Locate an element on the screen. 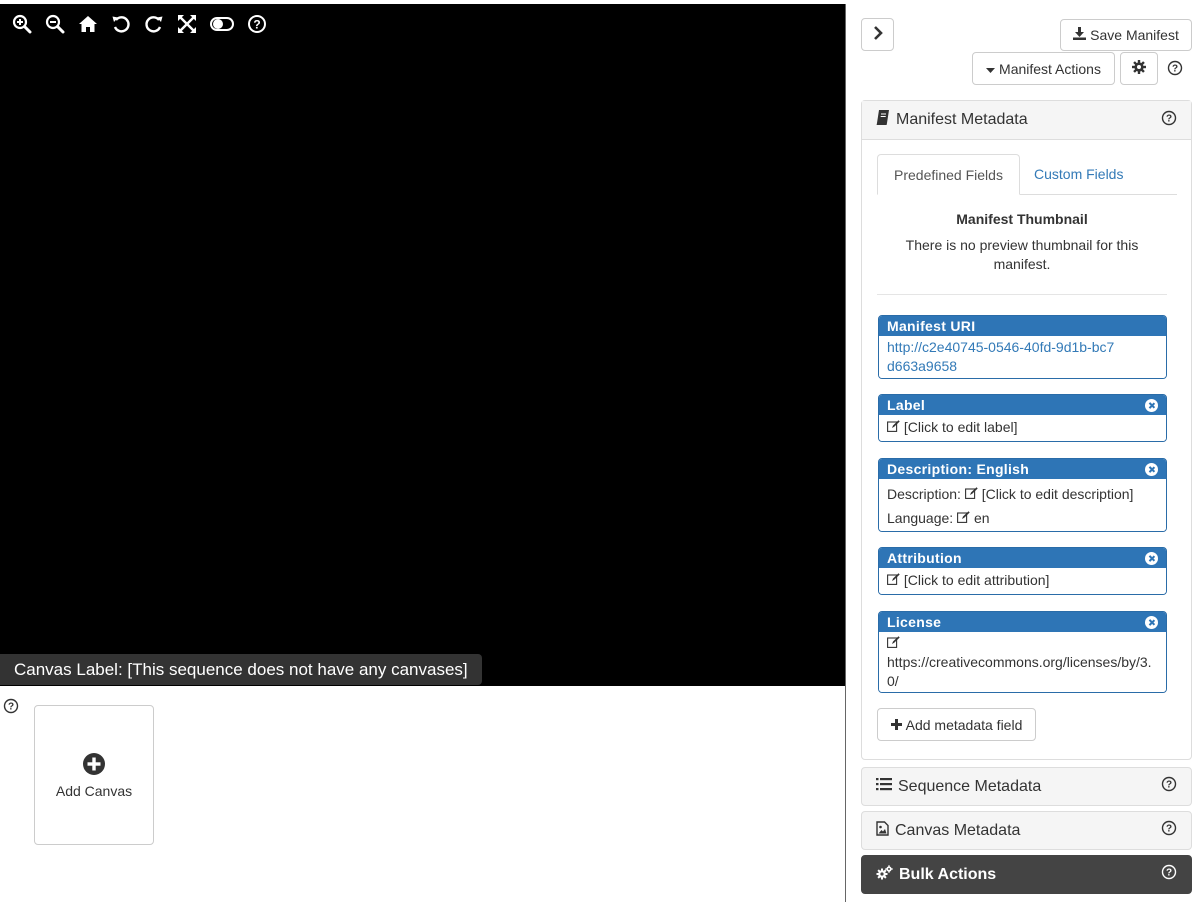 This screenshot has width=1202, height=902. language-edit-value: en is located at coordinates (982, 518).